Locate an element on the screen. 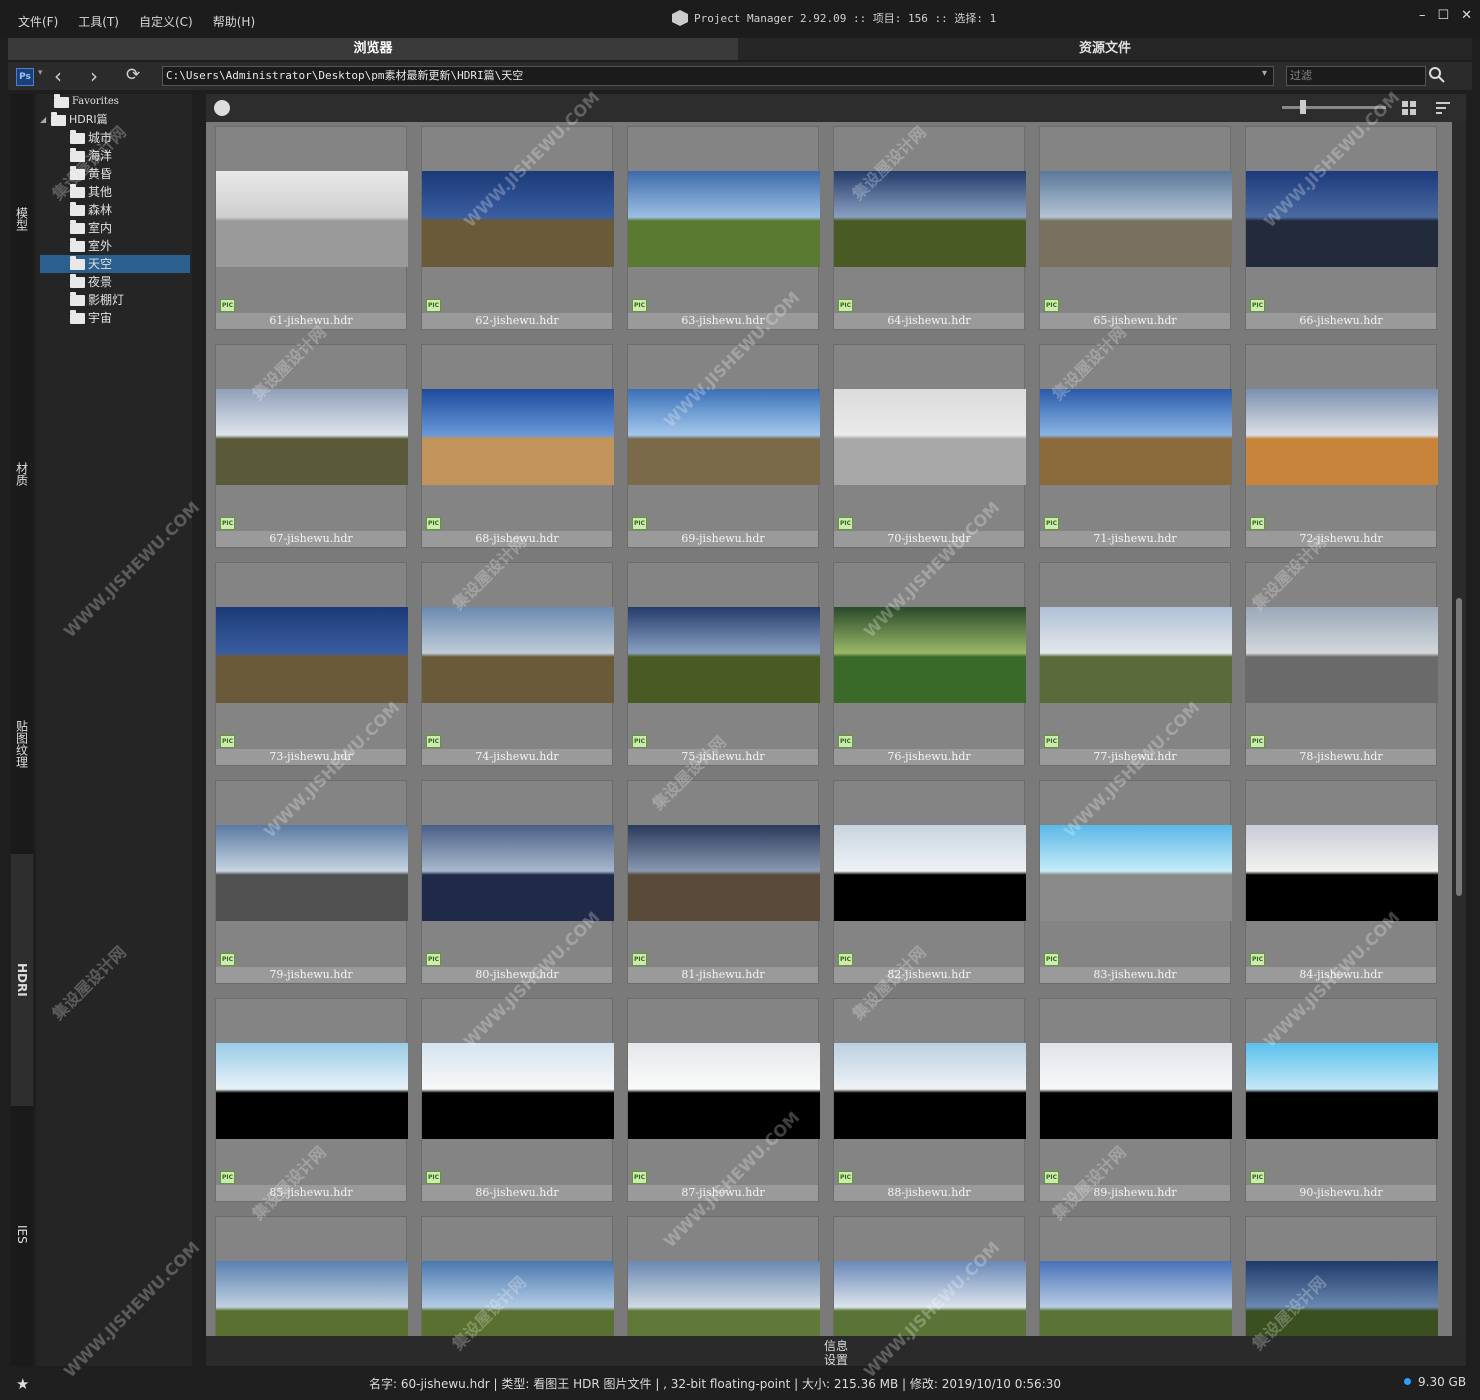 This screenshot has width=1480, height=1400. tree-folder: 城市 is located at coordinates (91, 138).